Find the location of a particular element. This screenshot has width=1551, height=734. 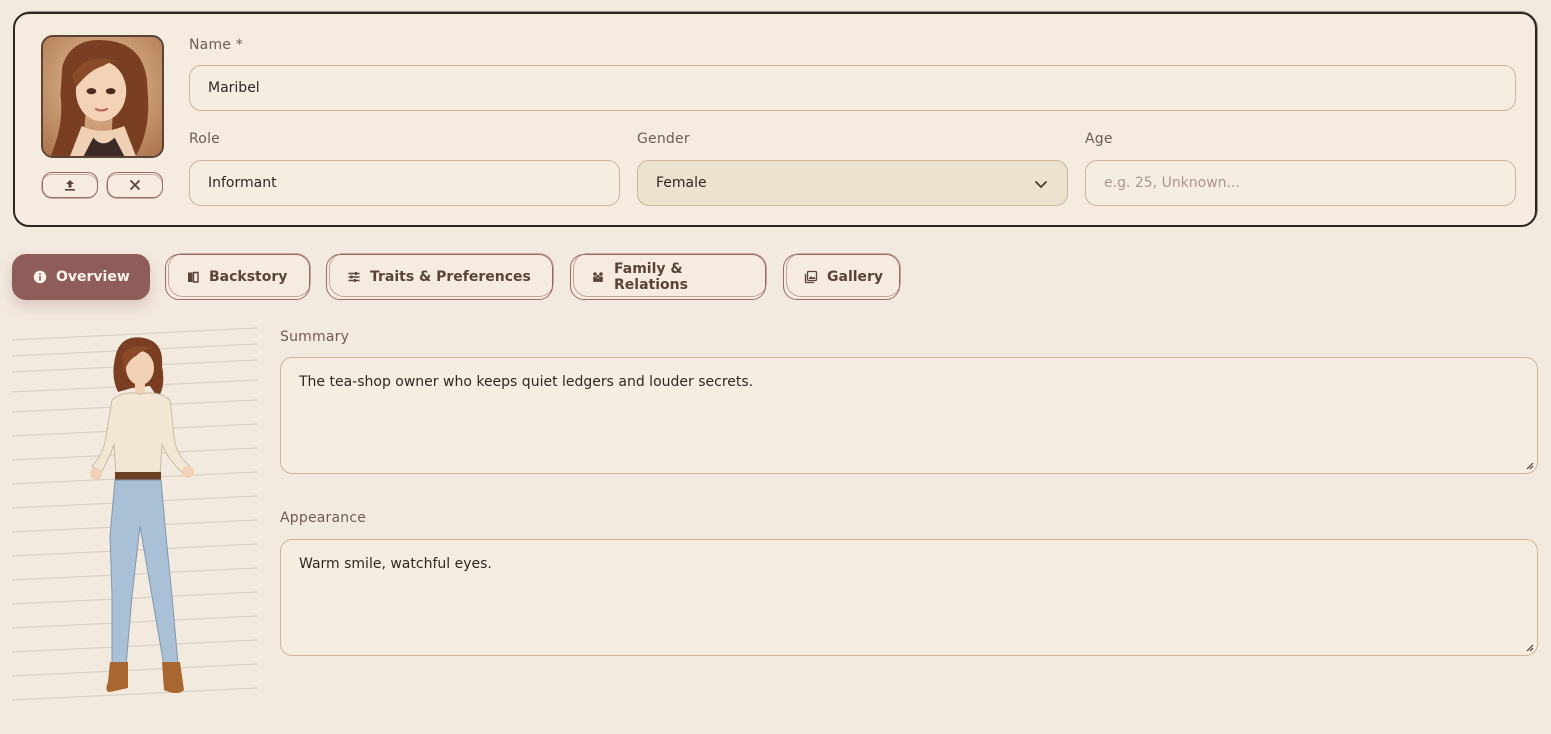

tab-backstory-label: Backstory is located at coordinates (248, 277).